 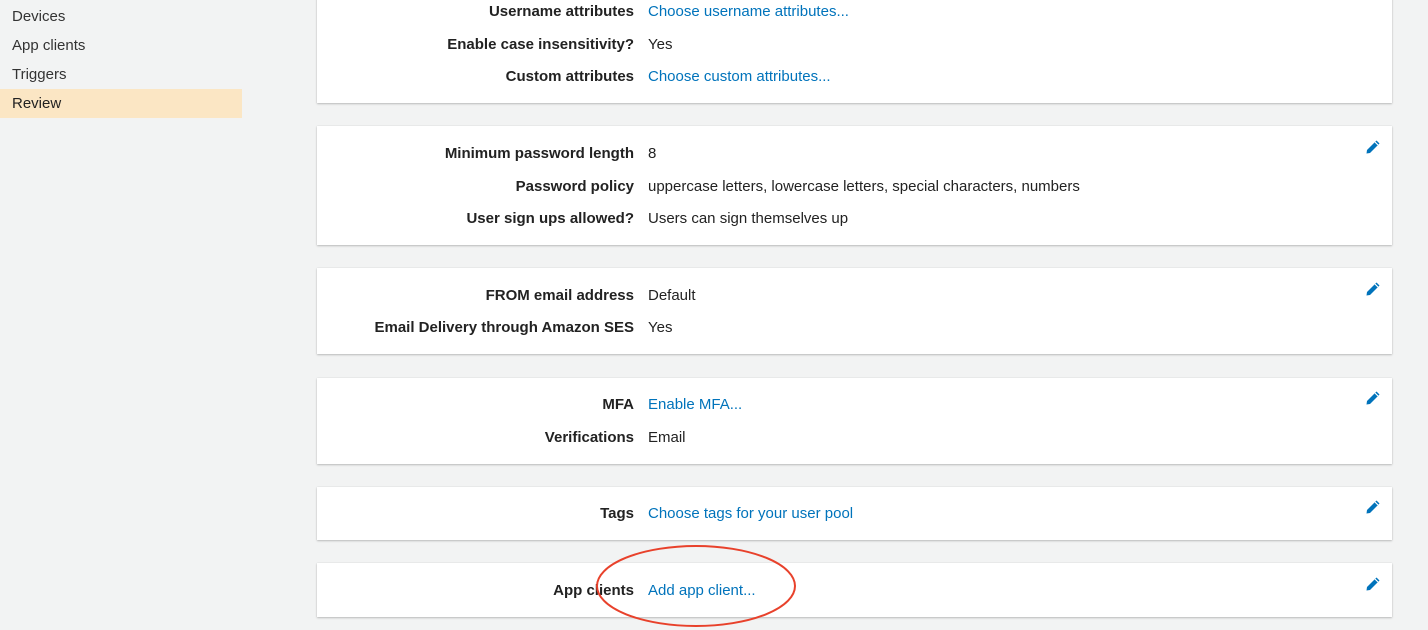 I want to click on verifications-value: Email, so click(x=667, y=437).